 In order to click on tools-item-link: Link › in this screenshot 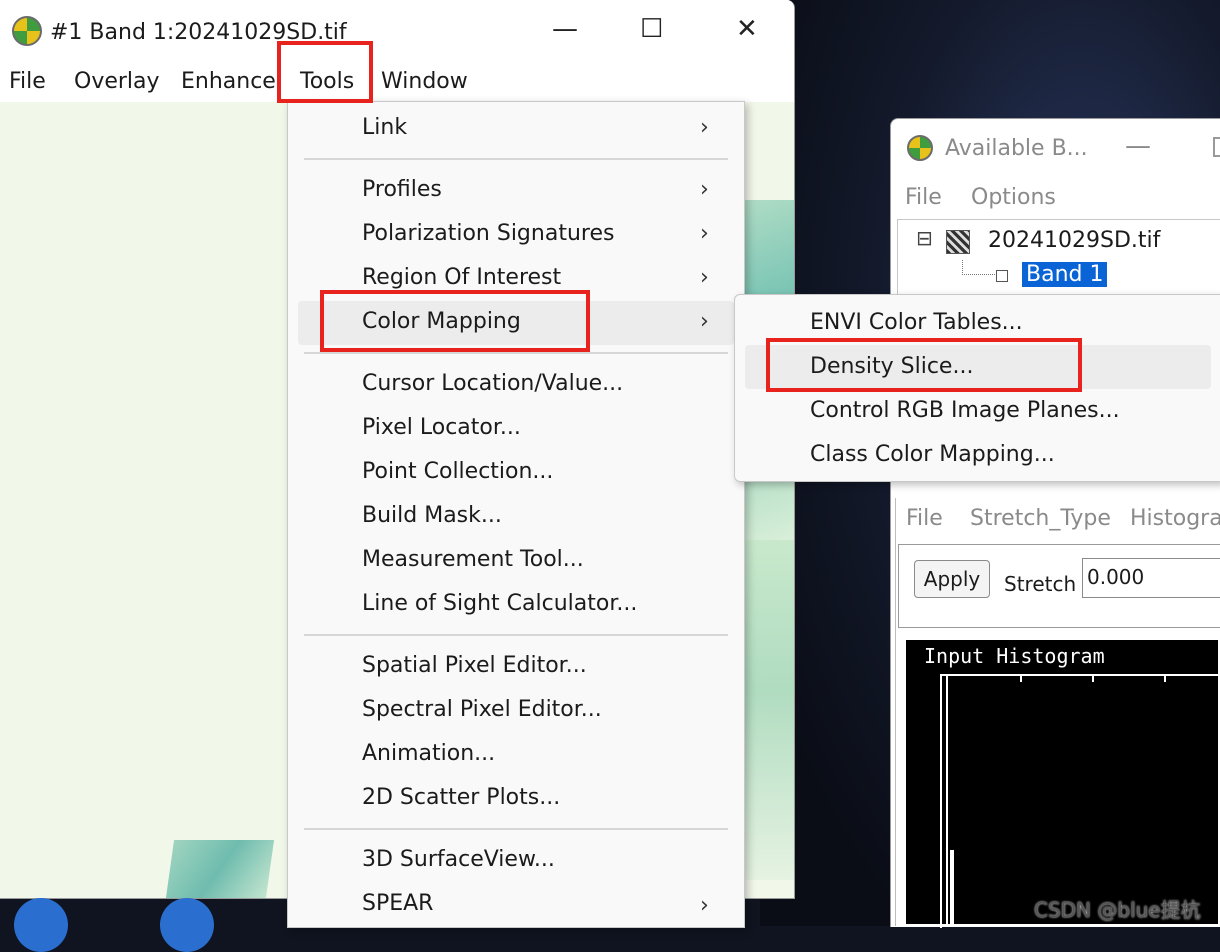, I will do `click(516, 129)`.